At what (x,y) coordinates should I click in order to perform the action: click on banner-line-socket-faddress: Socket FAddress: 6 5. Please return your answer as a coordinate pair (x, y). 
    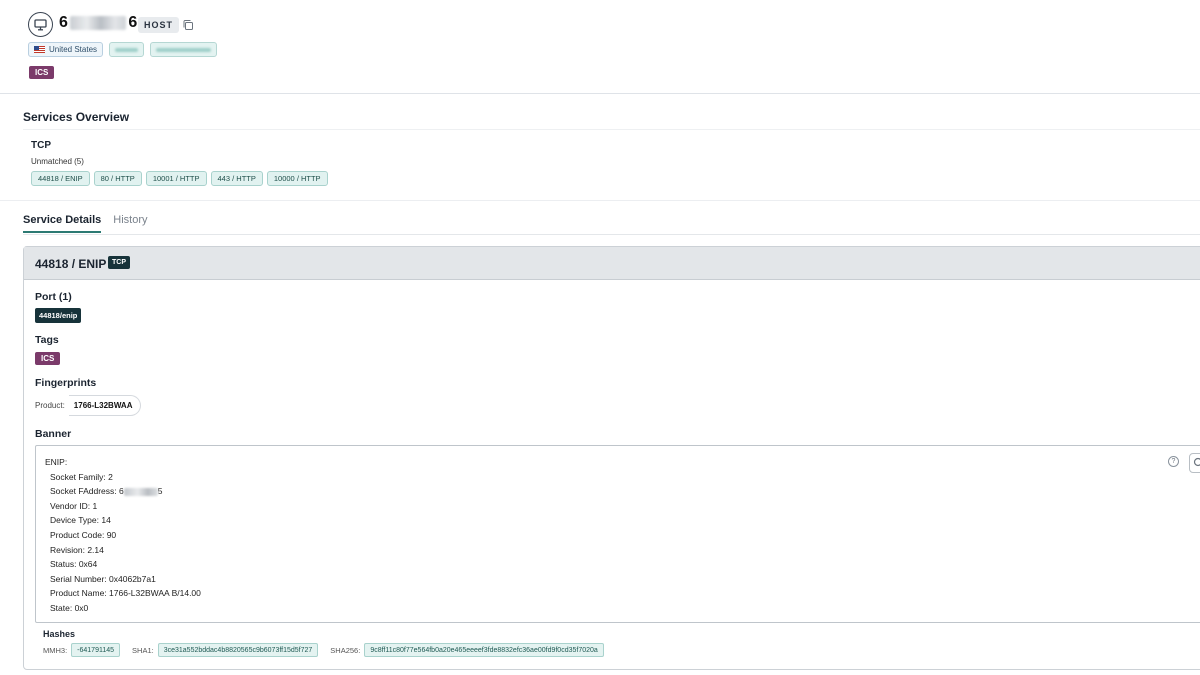
    Looking at the image, I should click on (123, 491).